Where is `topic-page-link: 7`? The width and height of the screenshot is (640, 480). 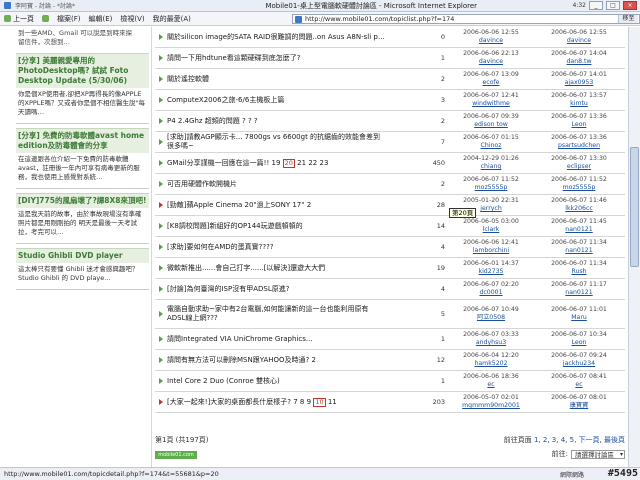 topic-page-link: 7 is located at coordinates (295, 402).